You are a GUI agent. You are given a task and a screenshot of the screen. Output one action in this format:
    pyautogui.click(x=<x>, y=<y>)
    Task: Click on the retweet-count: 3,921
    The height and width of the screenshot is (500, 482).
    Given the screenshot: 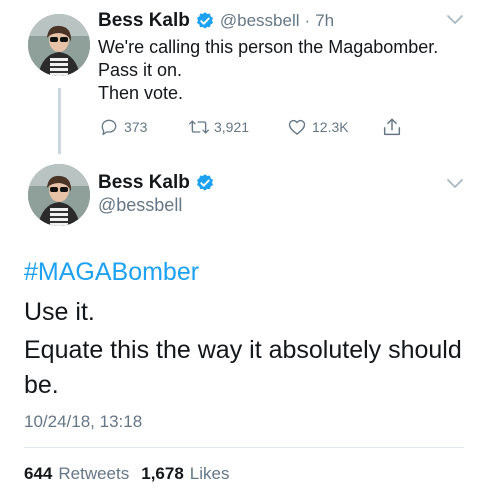 What is the action you would take?
    pyautogui.click(x=232, y=127)
    